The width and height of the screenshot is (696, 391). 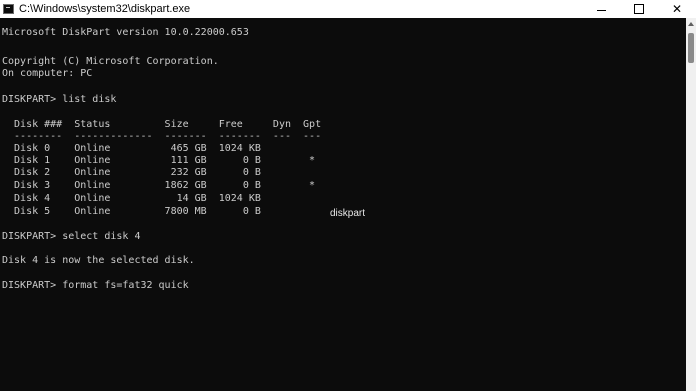 What do you see at coordinates (98, 260) in the screenshot?
I see `console-line: Disk 4 is now the selected disk.` at bounding box center [98, 260].